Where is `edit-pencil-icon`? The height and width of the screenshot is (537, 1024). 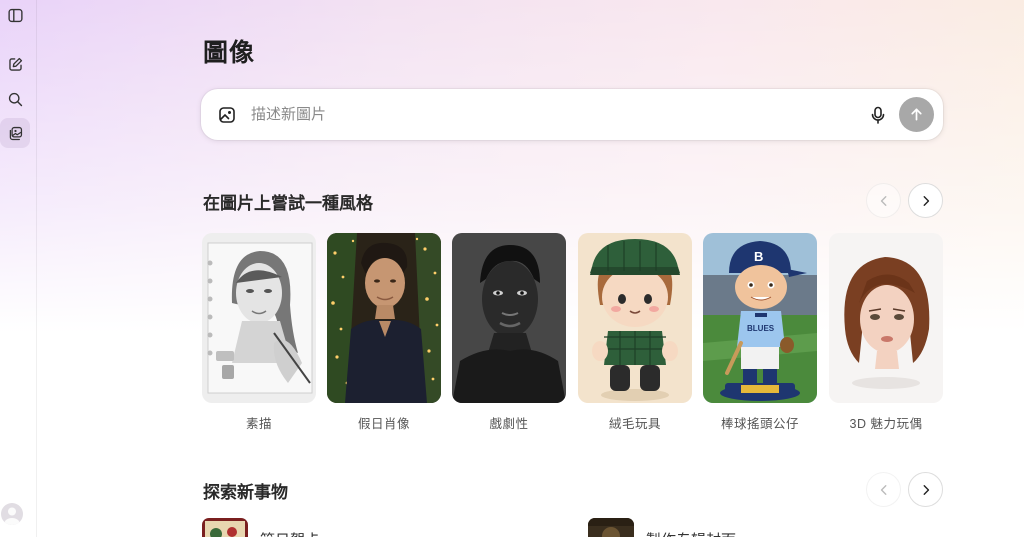 edit-pencil-icon is located at coordinates (15, 64).